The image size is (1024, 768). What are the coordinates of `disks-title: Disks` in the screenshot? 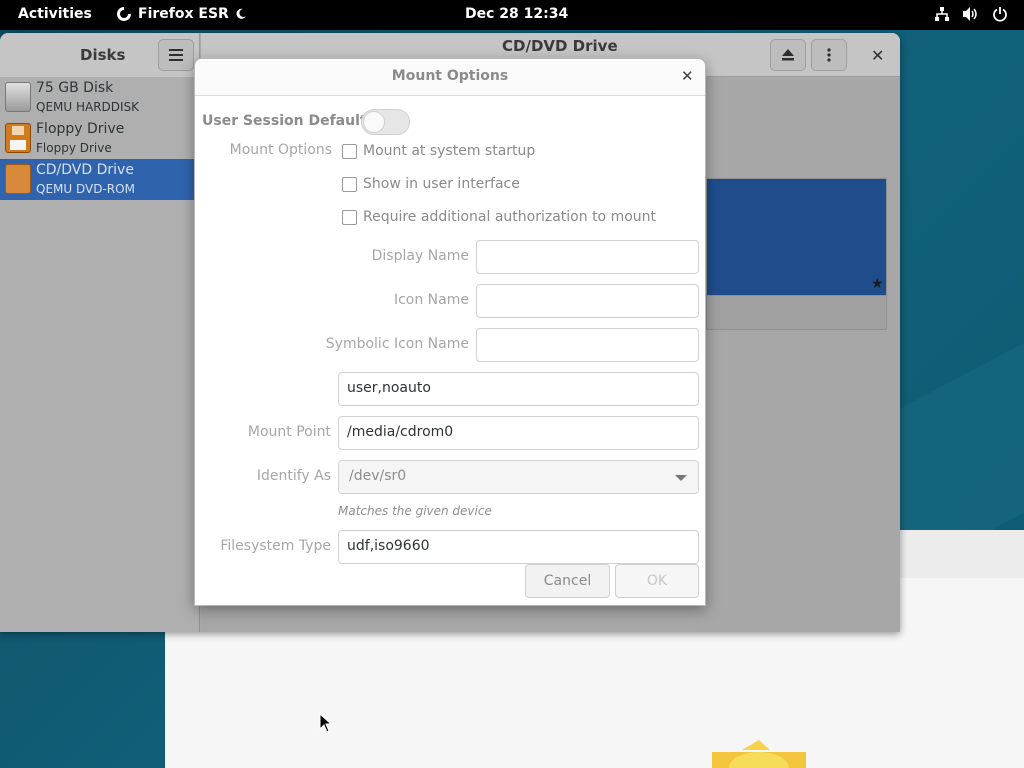 It's located at (103, 55).